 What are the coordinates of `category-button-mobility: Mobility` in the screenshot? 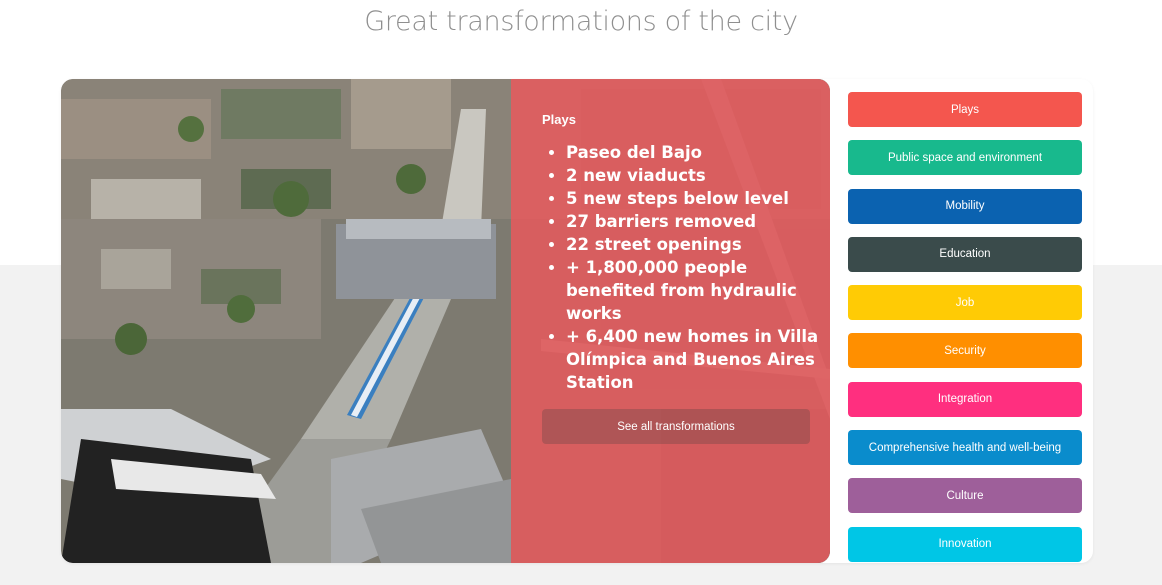 It's located at (965, 206).